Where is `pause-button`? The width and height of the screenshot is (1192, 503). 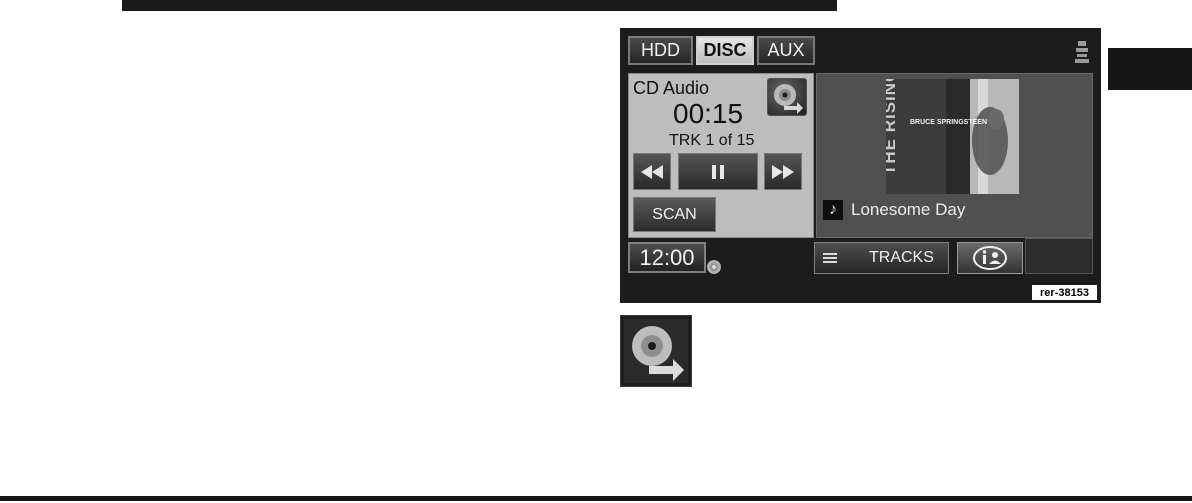
pause-button is located at coordinates (718, 171).